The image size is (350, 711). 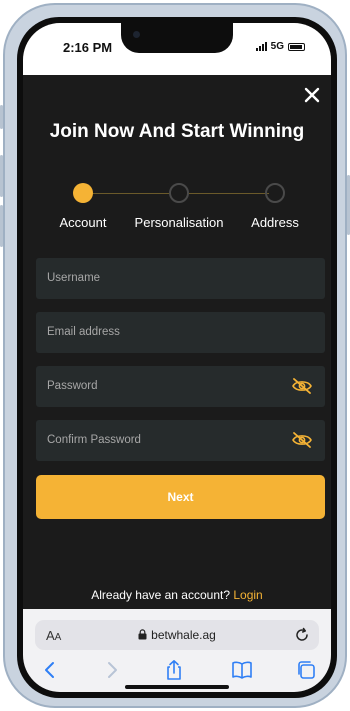 I want to click on login-prompt-row: Already have an account? Login, so click(x=177, y=595).